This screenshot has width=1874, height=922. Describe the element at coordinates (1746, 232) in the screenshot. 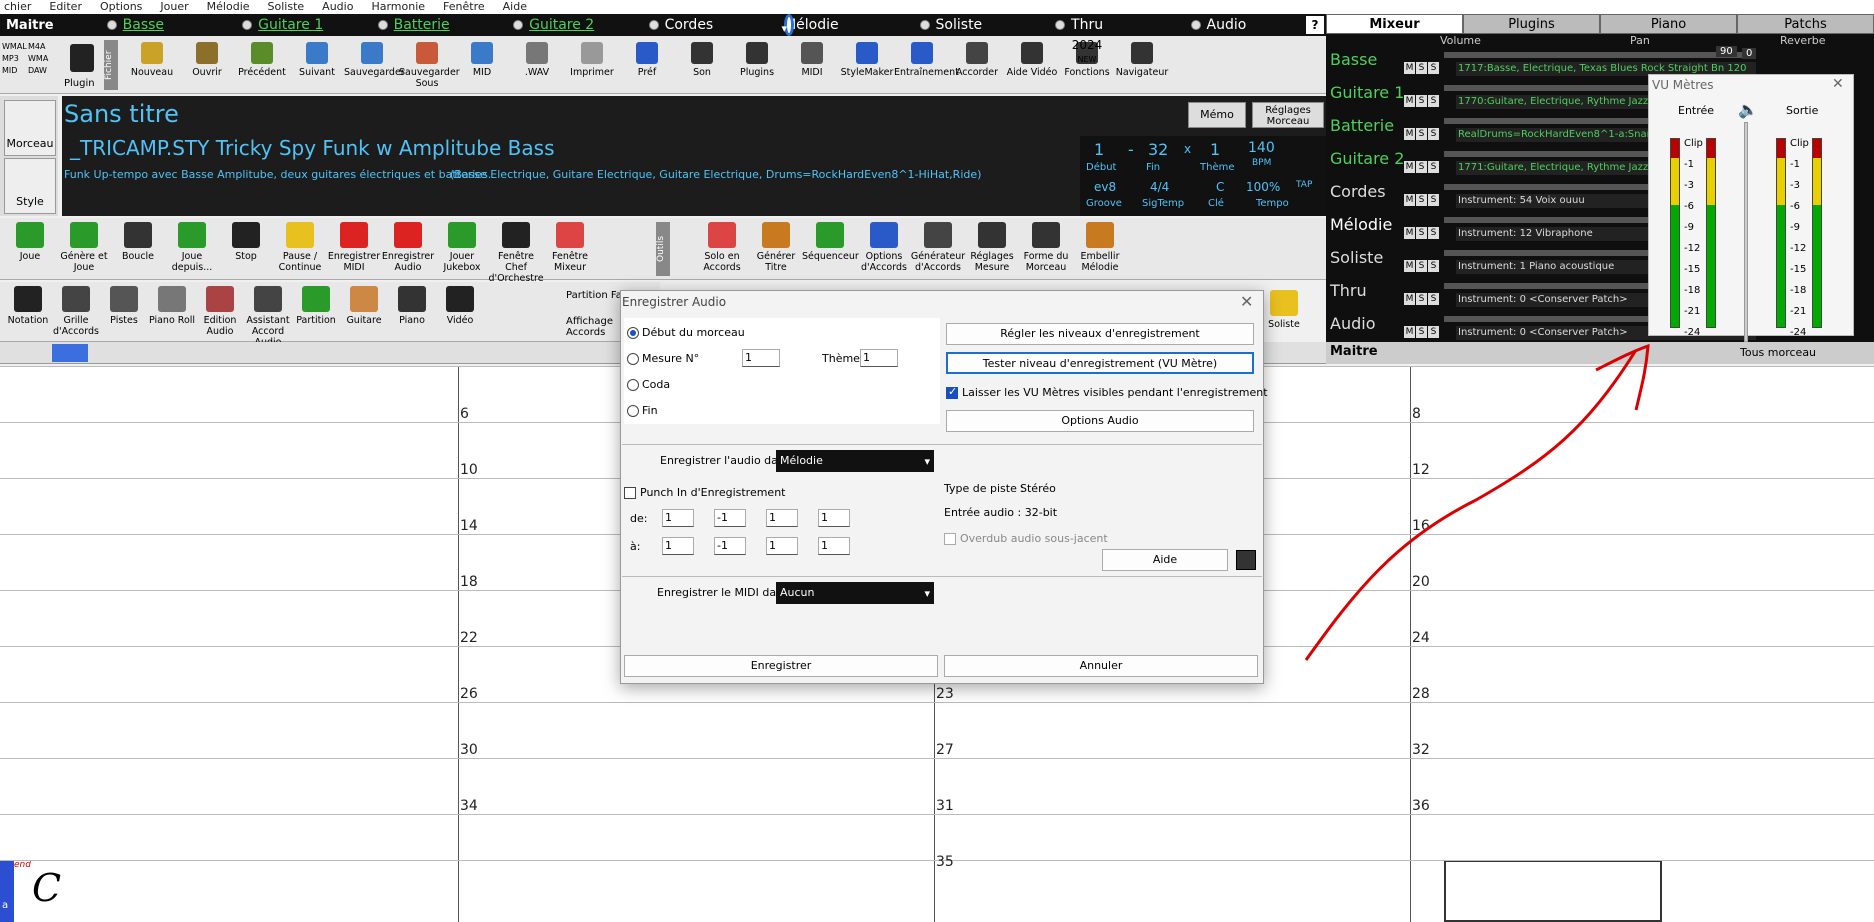

I see `vu-gain-slider` at that location.